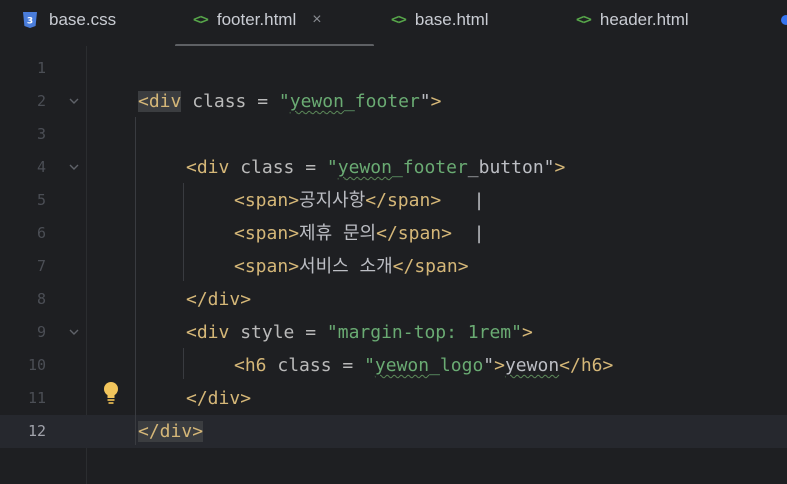 This screenshot has height=484, width=787. I want to click on code-line: 3, so click(393, 134).